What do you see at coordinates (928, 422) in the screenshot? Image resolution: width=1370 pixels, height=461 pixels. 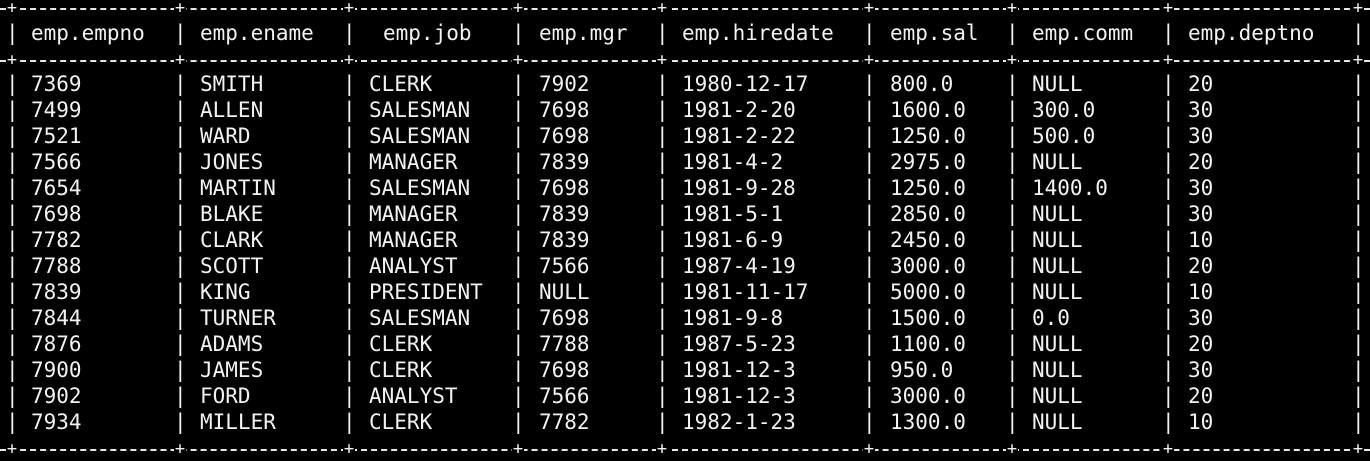 I see `table-cell-sal: 1300.0` at bounding box center [928, 422].